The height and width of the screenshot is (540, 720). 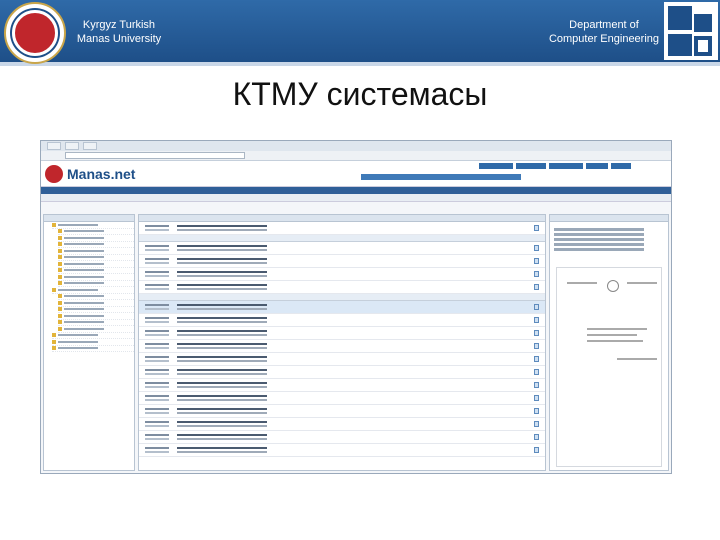 What do you see at coordinates (360, 94) in the screenshot?
I see `slide-title: КТМУ системасы` at bounding box center [360, 94].